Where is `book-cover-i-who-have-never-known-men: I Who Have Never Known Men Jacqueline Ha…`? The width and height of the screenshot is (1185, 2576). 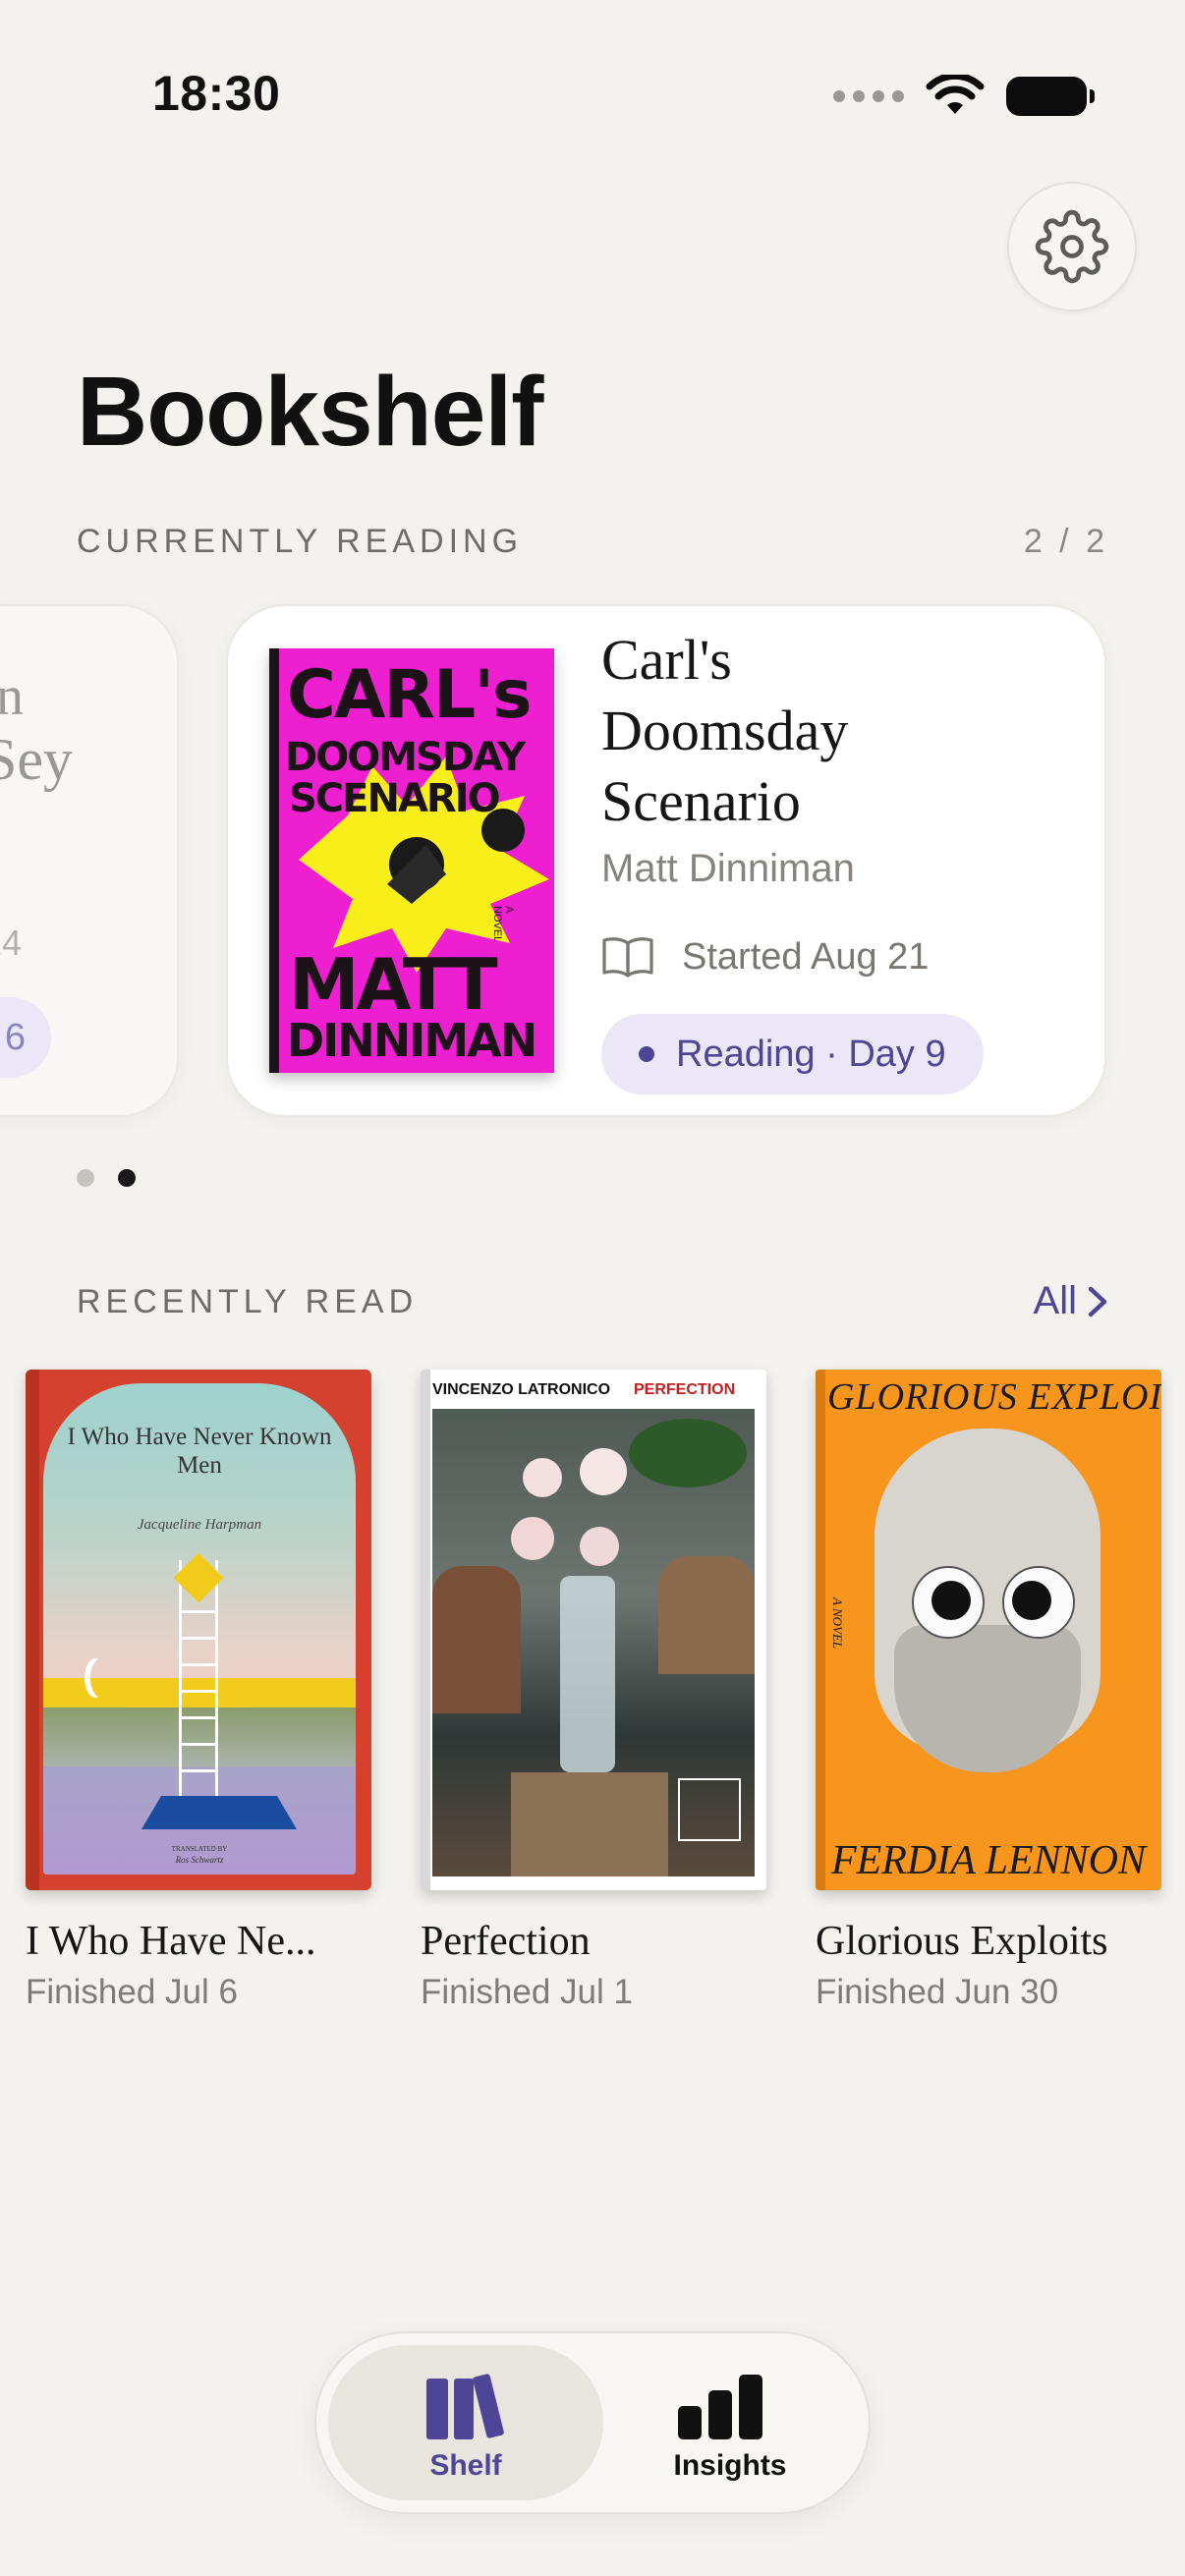 book-cover-i-who-have-never-known-men: I Who Have Never Known Men Jacqueline Ha… is located at coordinates (199, 1630).